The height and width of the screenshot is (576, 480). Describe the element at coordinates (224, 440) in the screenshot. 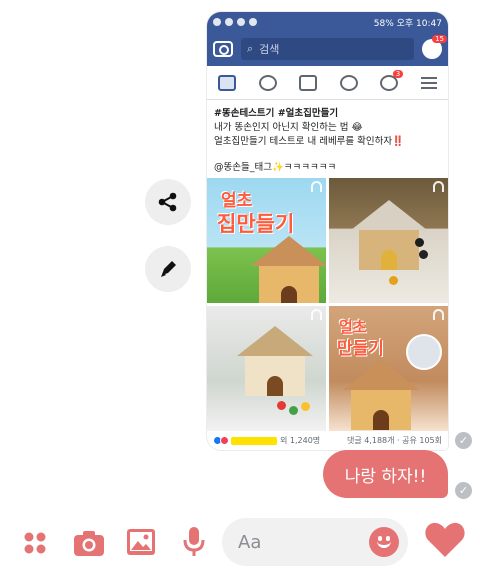

I see `love-icon` at that location.